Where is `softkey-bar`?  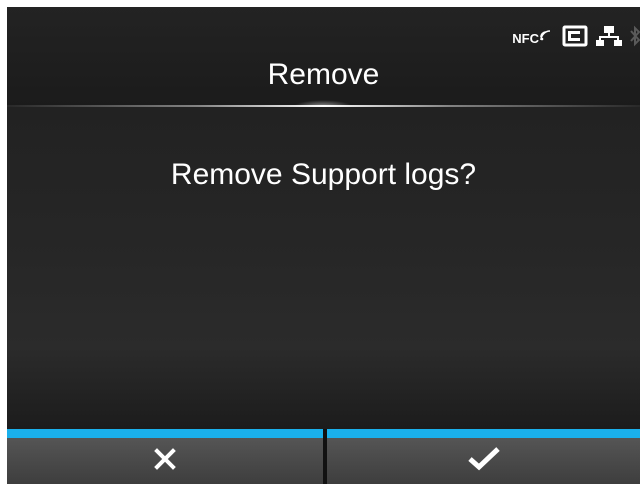
softkey-bar is located at coordinates (323, 456).